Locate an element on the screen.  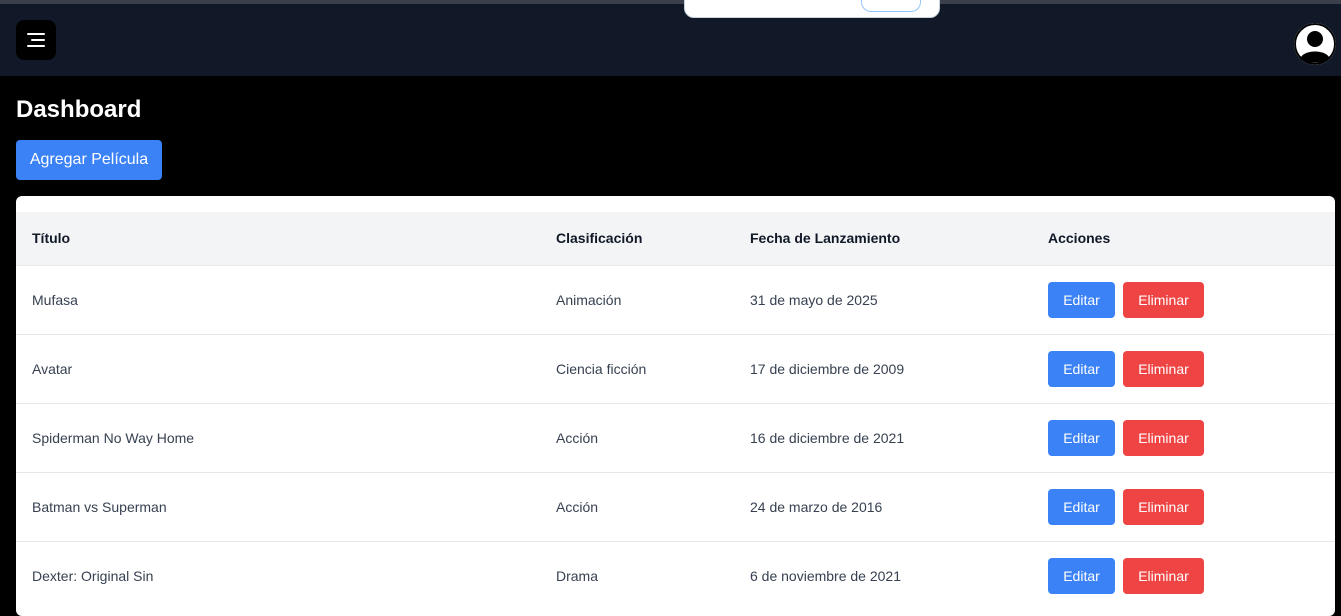
movie-release-cell: 31 de mayo de 2025 is located at coordinates (814, 299).